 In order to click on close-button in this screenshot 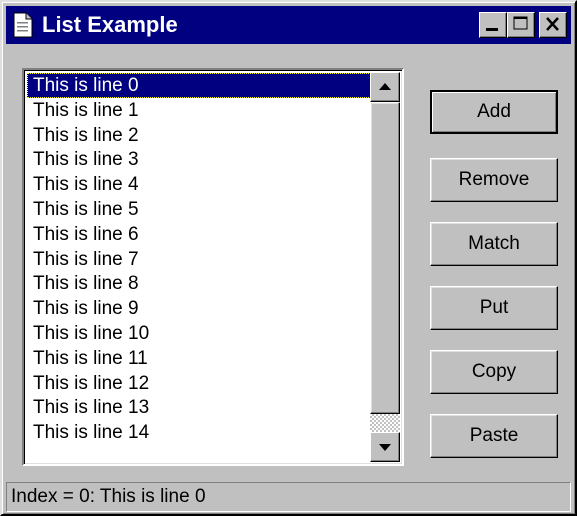, I will do `click(553, 25)`.